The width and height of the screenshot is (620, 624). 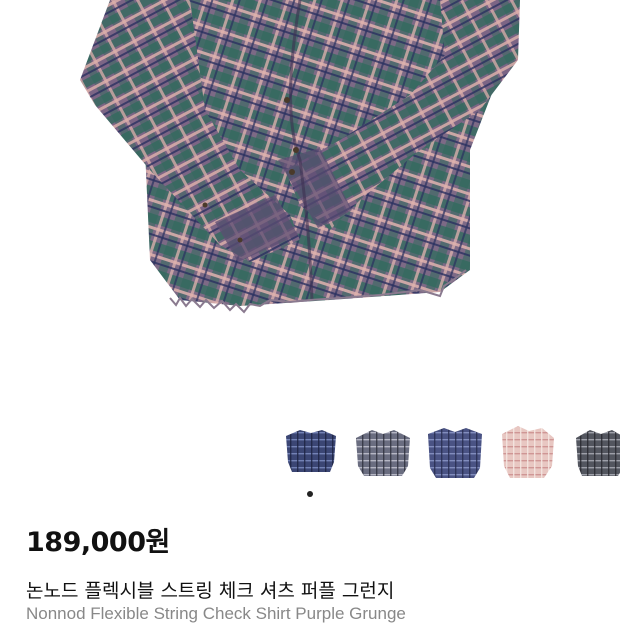 What do you see at coordinates (98, 542) in the screenshot?
I see `product-price: 189,000원` at bounding box center [98, 542].